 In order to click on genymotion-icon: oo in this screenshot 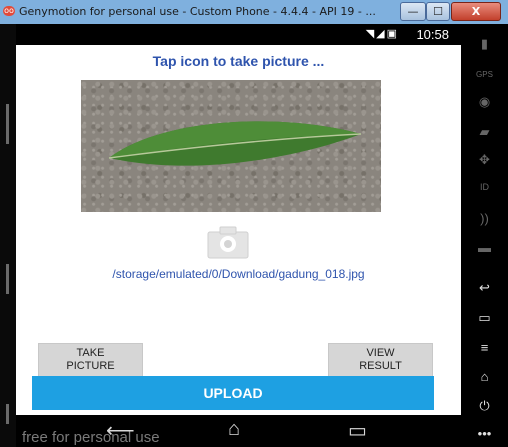, I will do `click(9, 11)`.